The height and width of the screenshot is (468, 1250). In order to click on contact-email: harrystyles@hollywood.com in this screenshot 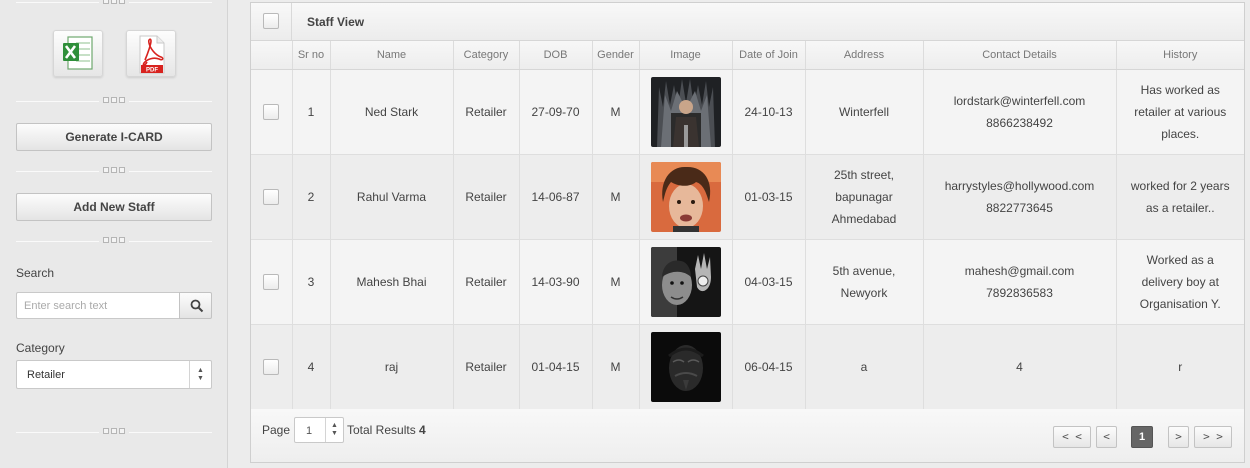, I will do `click(1019, 185)`.